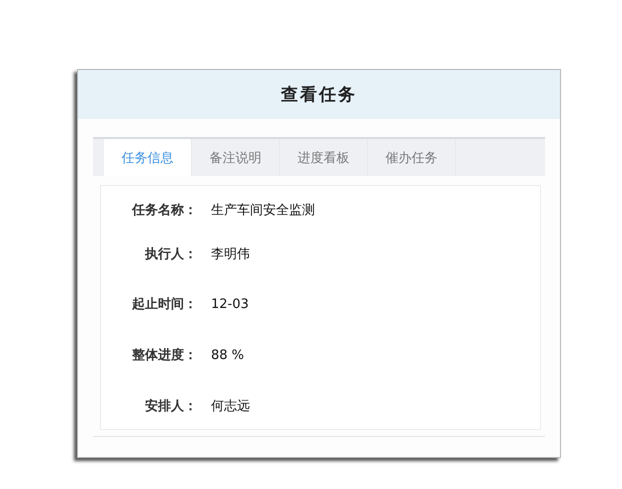 This screenshot has width=622, height=489. What do you see at coordinates (227, 355) in the screenshot?
I see `field-value: 88 %` at bounding box center [227, 355].